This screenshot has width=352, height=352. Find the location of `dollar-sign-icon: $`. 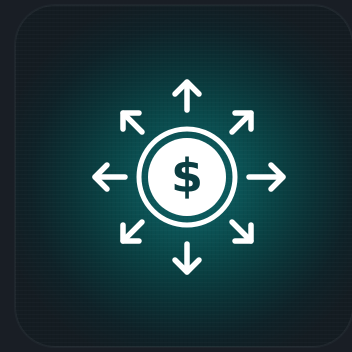

dollar-sign-icon: $ is located at coordinates (187, 176).